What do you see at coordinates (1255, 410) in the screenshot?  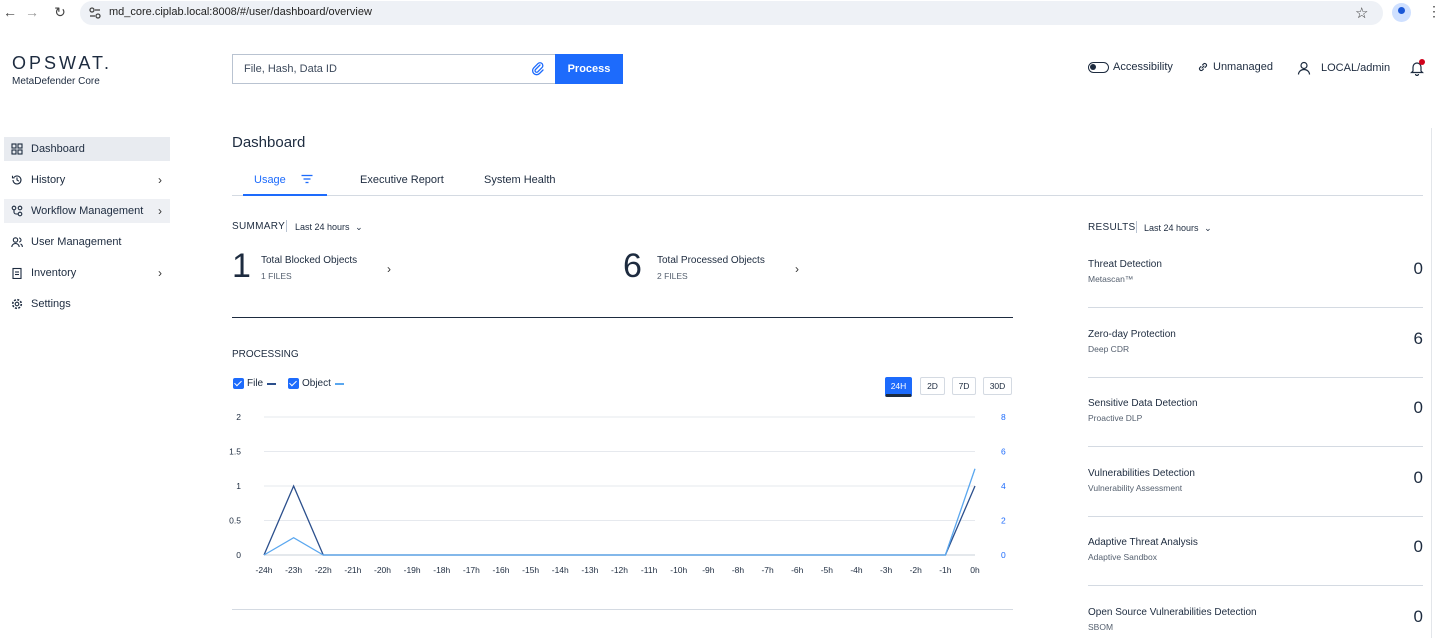 I see `result-sensitive-data-detection: Sensitive Data Detection Proactive DLP 0` at bounding box center [1255, 410].